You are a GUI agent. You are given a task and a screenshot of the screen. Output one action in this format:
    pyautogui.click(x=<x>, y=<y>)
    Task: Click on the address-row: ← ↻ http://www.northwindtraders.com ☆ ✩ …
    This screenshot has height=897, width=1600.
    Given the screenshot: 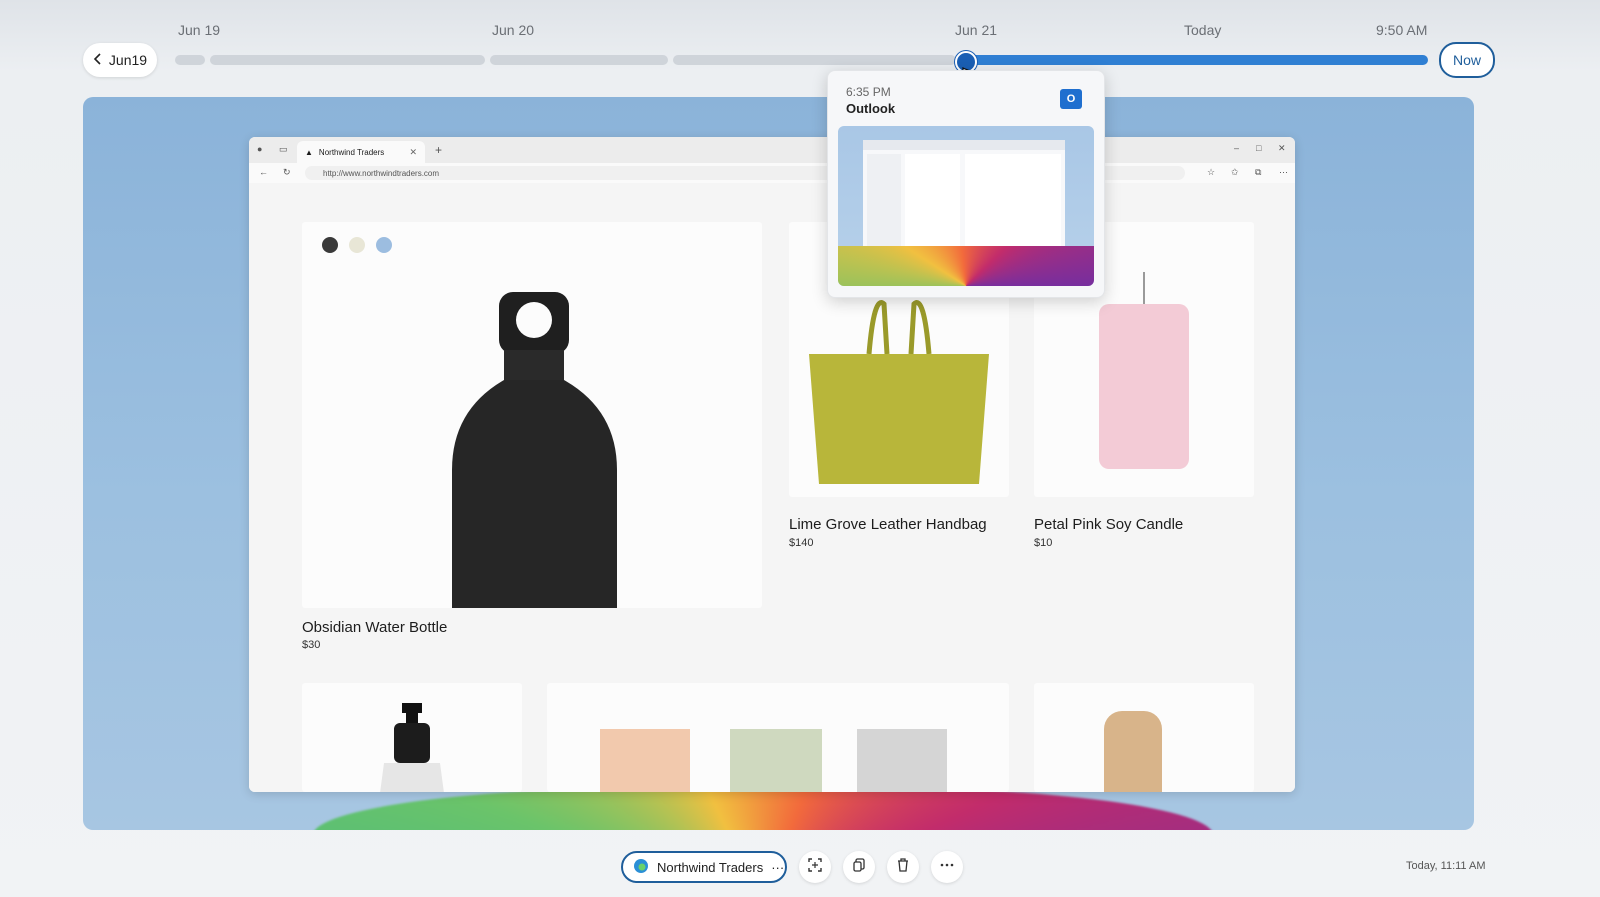 What is the action you would take?
    pyautogui.click(x=772, y=173)
    